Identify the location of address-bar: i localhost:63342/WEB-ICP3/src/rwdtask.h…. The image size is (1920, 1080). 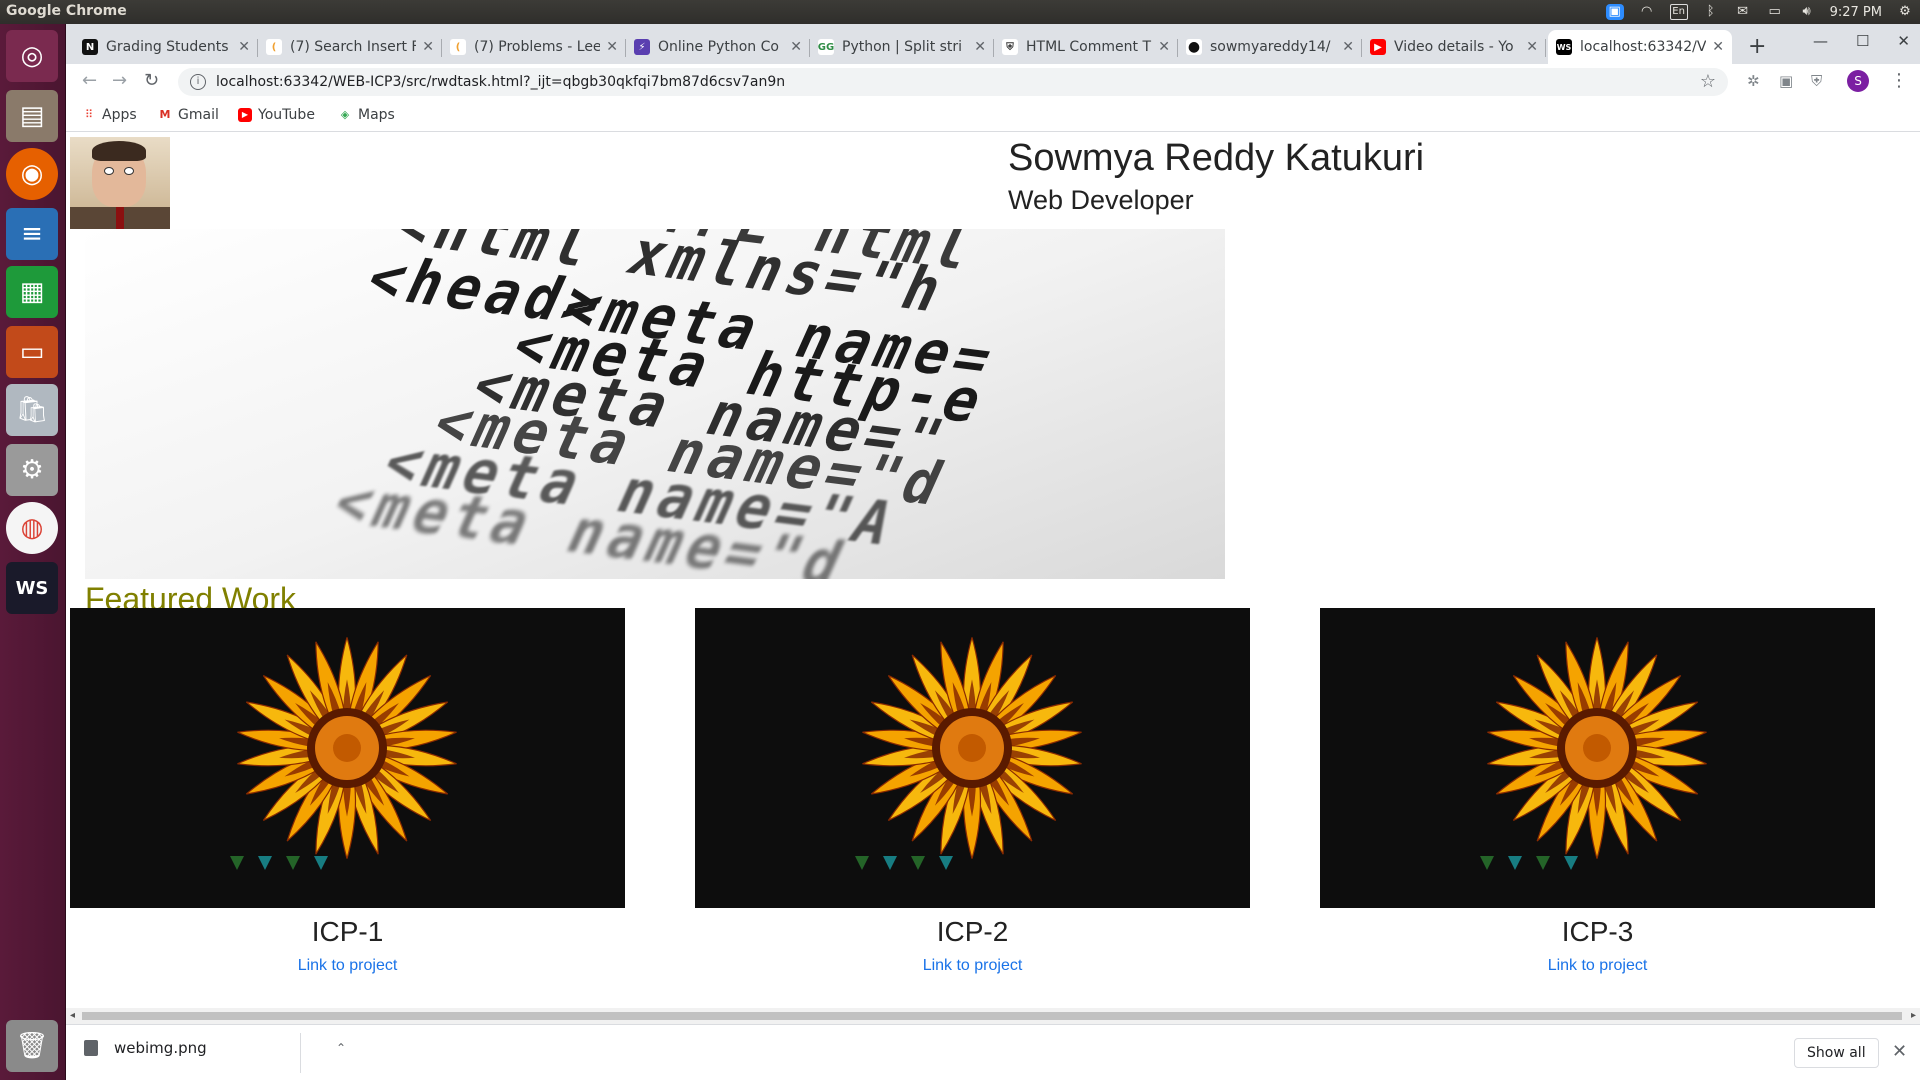
(953, 82).